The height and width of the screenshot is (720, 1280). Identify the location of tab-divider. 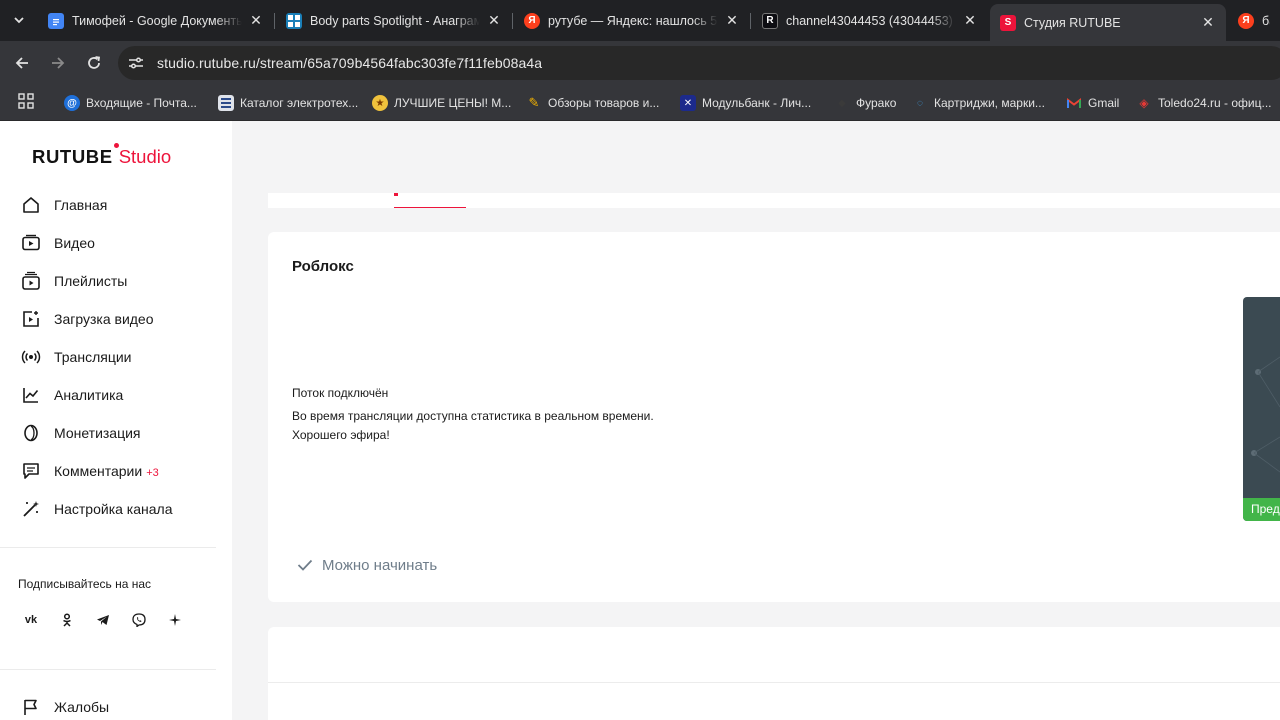
(750, 21).